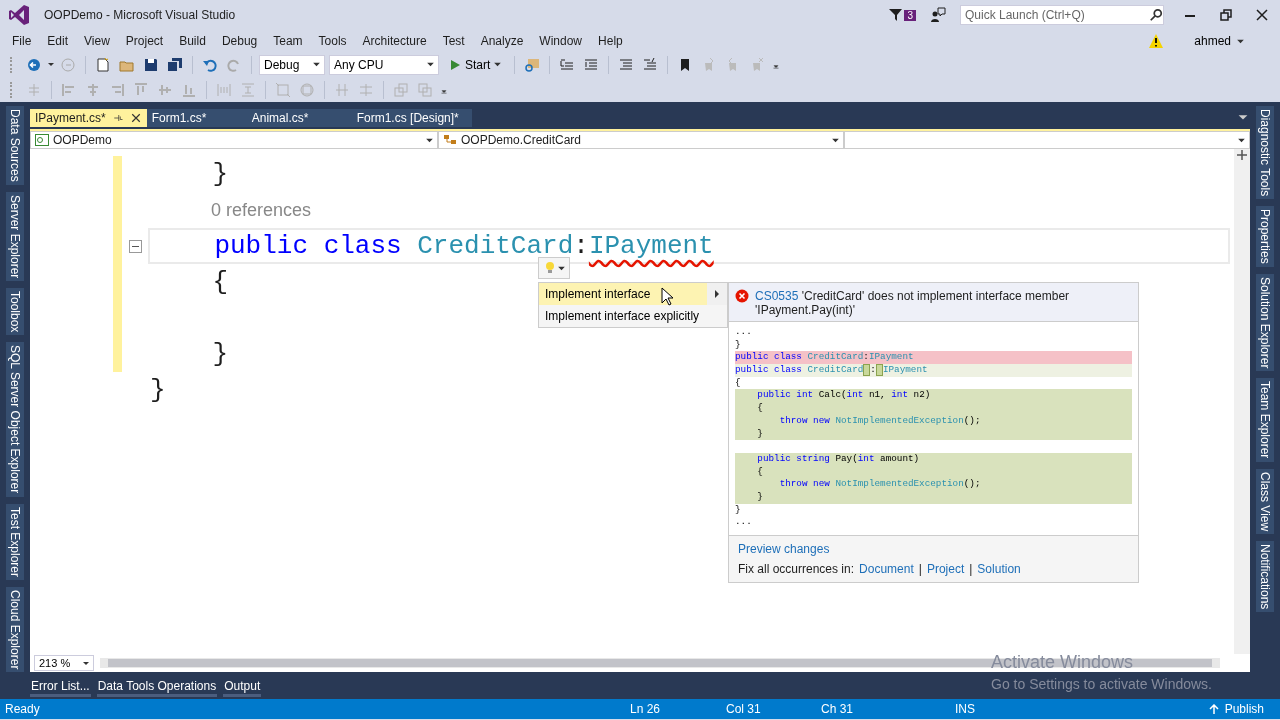 The image size is (1280, 720). Describe the element at coordinates (838, 709) in the screenshot. I see `character-number: Ch 31` at that location.